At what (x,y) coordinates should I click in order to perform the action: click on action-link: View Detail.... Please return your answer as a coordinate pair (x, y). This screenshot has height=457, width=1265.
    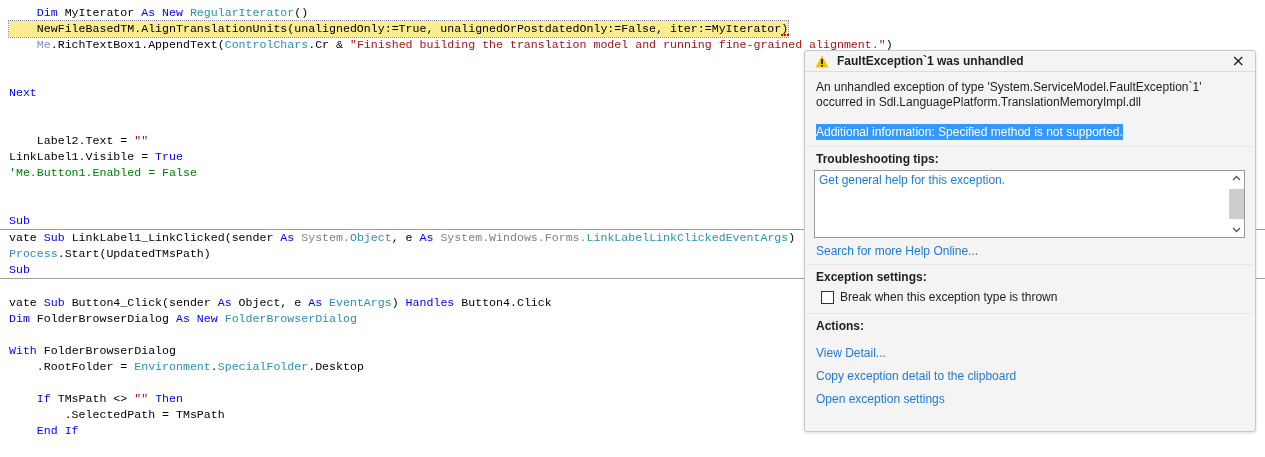
    Looking at the image, I should click on (851, 353).